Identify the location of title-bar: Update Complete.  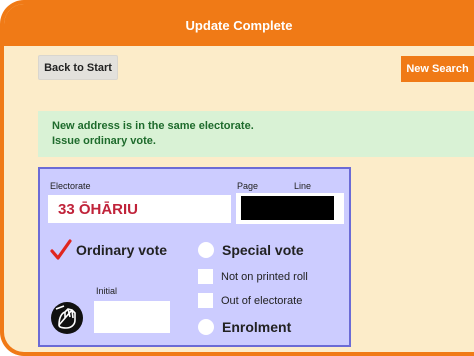
(239, 25).